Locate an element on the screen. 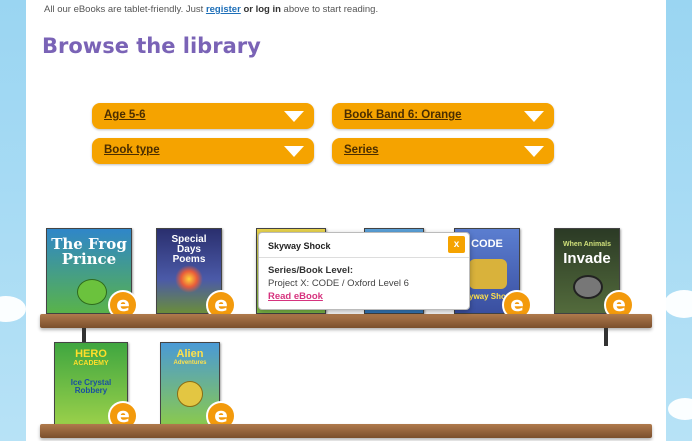  series-value: Project X: CODE / Oxford Level 6 is located at coordinates (338, 283).